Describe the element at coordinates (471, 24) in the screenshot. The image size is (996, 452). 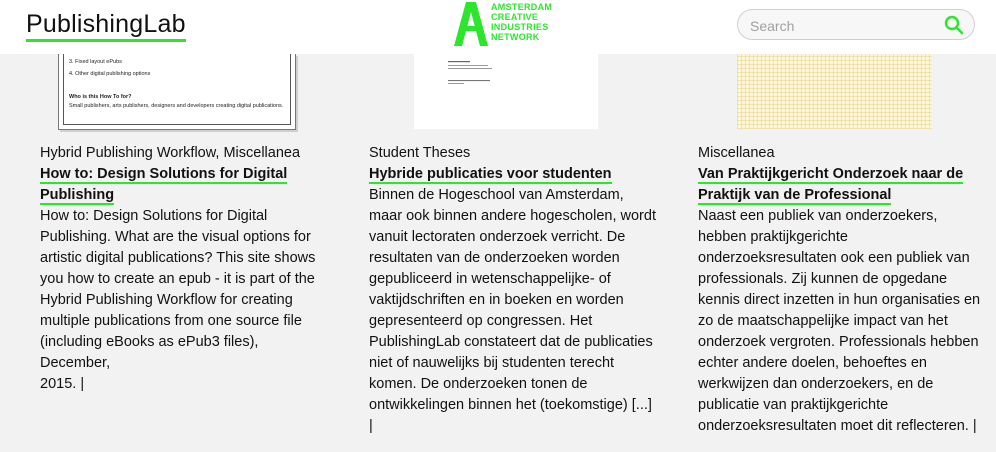
I see `ams-a-mark-icon` at that location.